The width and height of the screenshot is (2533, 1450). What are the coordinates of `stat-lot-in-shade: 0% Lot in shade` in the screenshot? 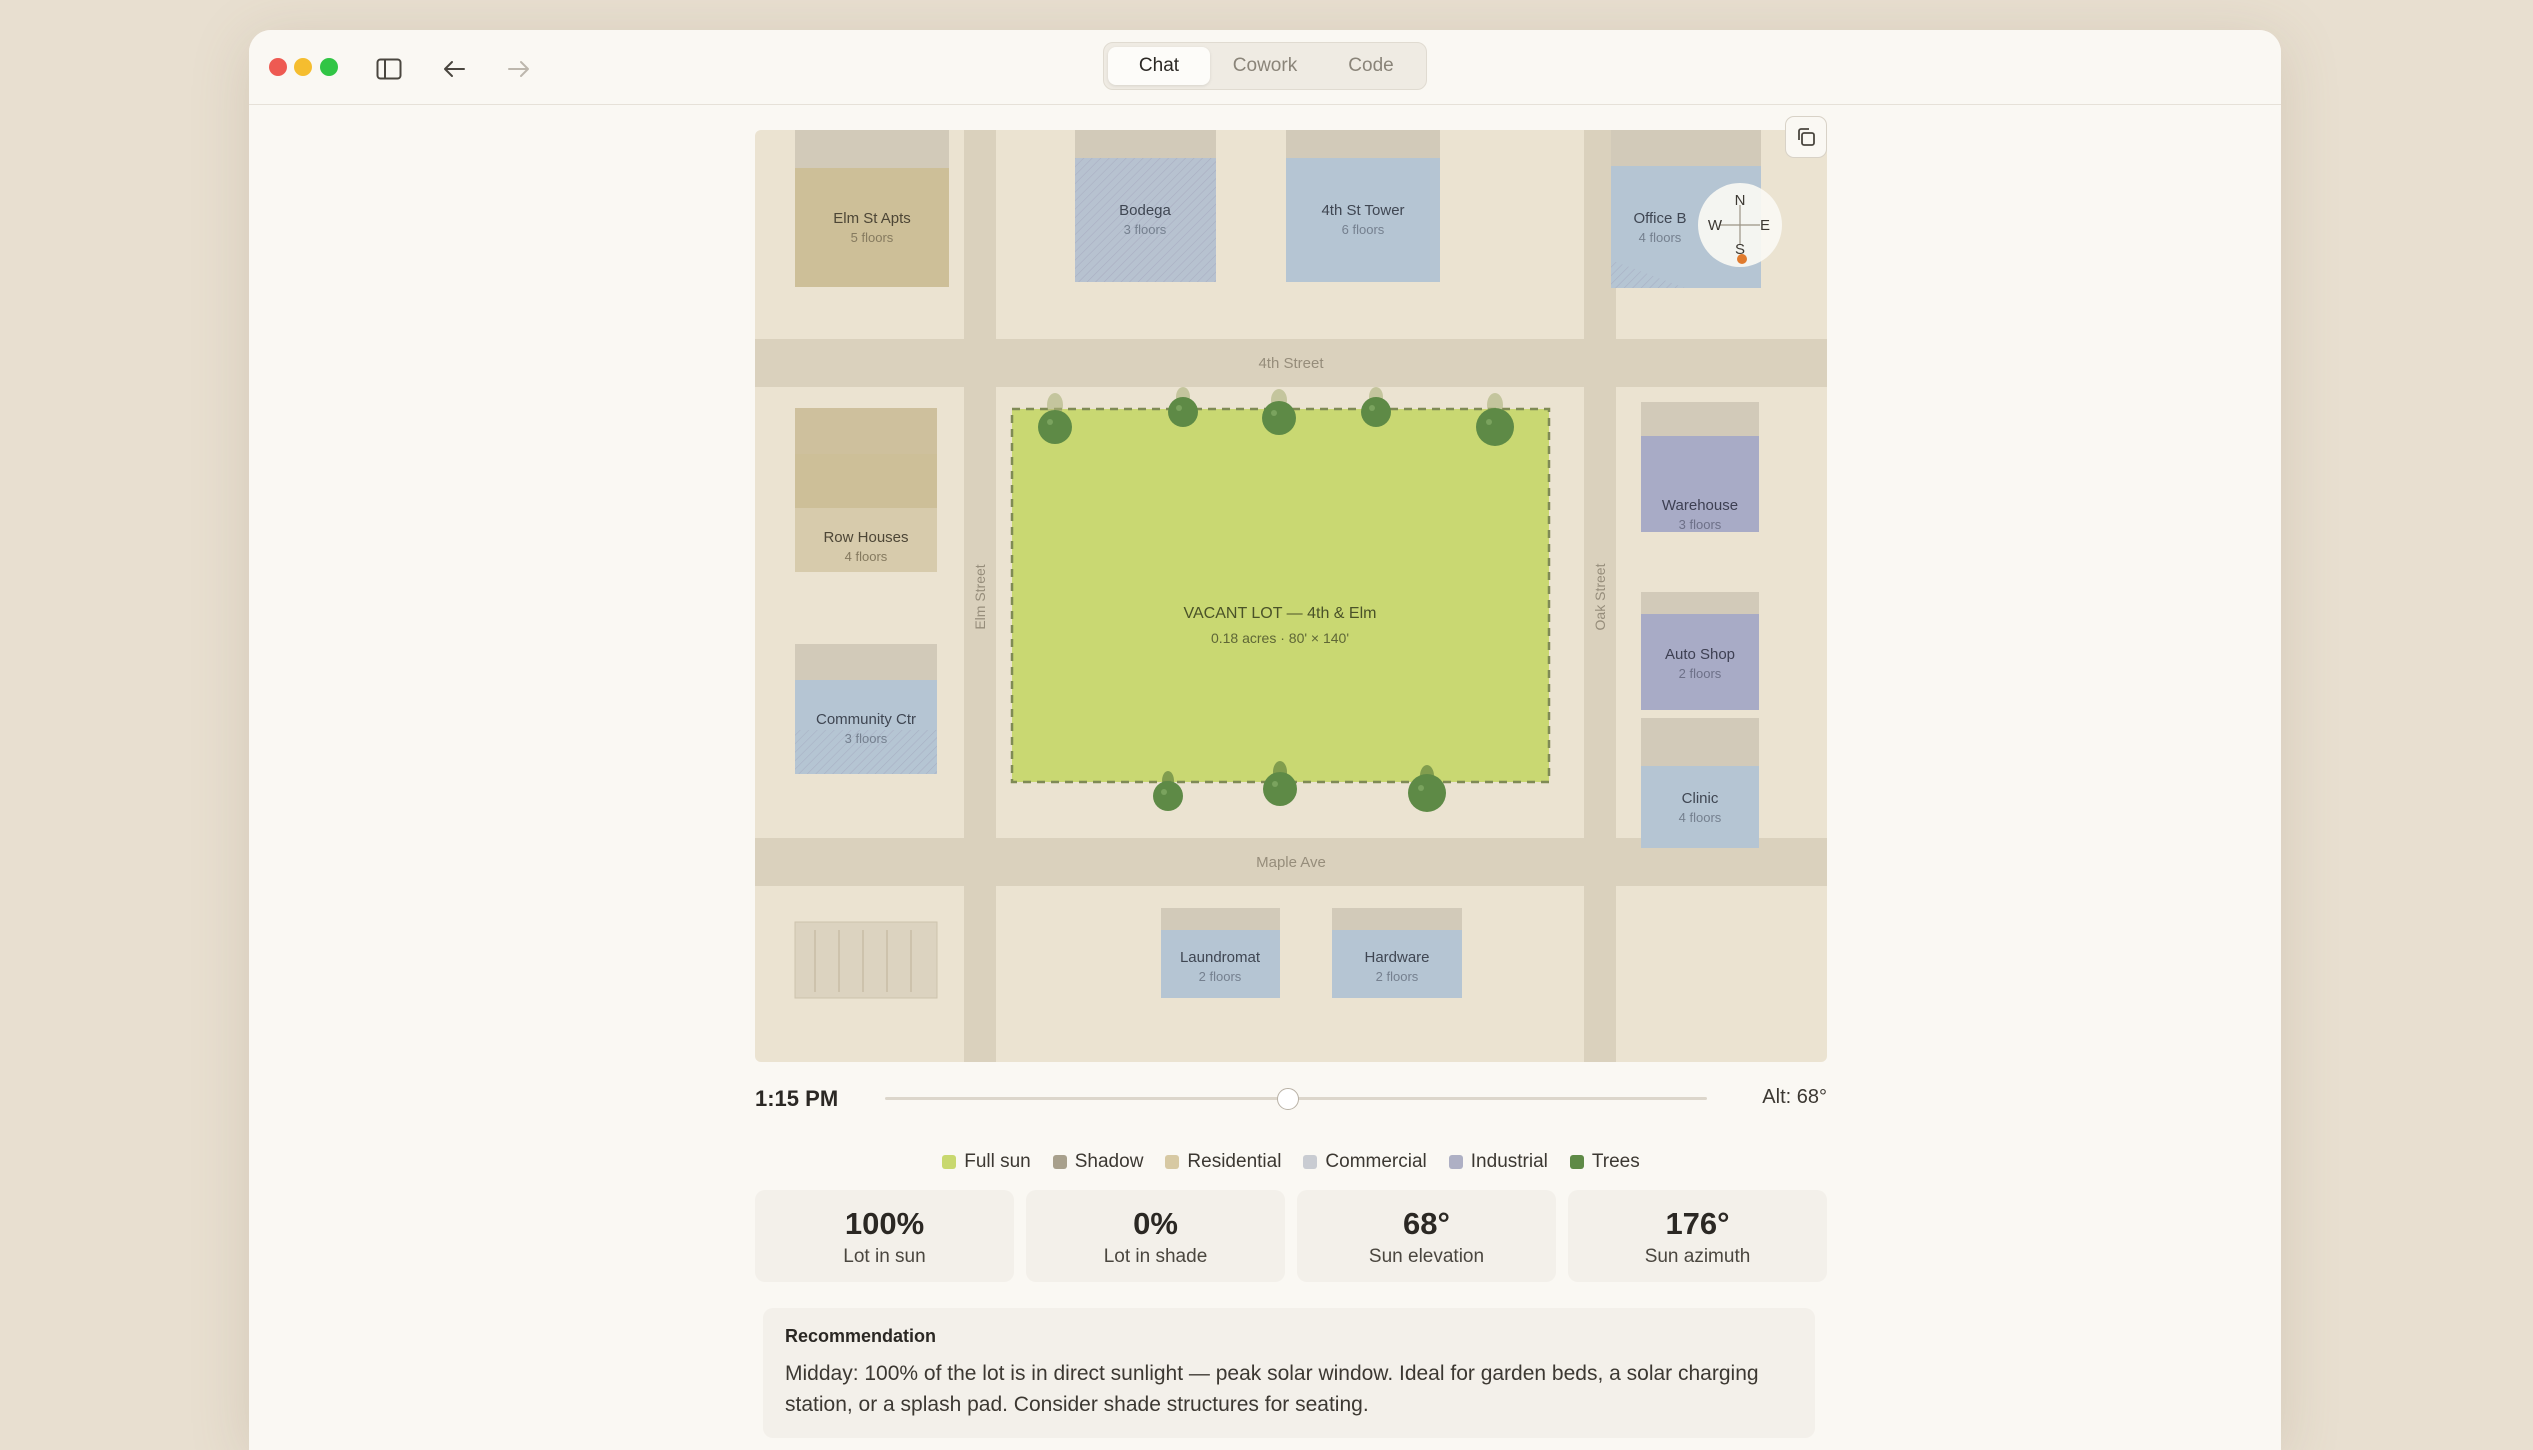 It's located at (1155, 1236).